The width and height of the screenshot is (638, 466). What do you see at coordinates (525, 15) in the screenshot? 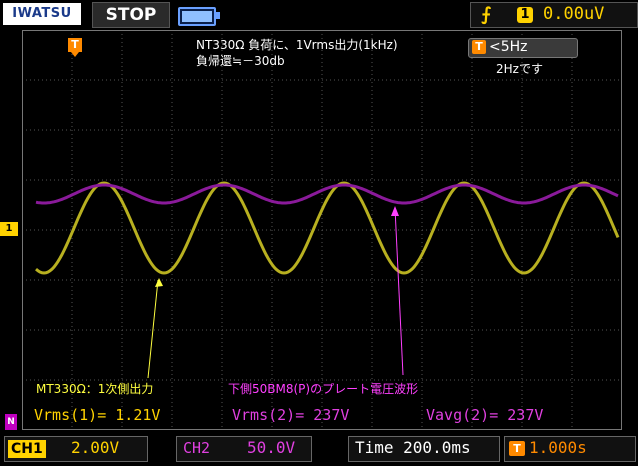
I see `trigger-channel-badge: 1` at bounding box center [525, 15].